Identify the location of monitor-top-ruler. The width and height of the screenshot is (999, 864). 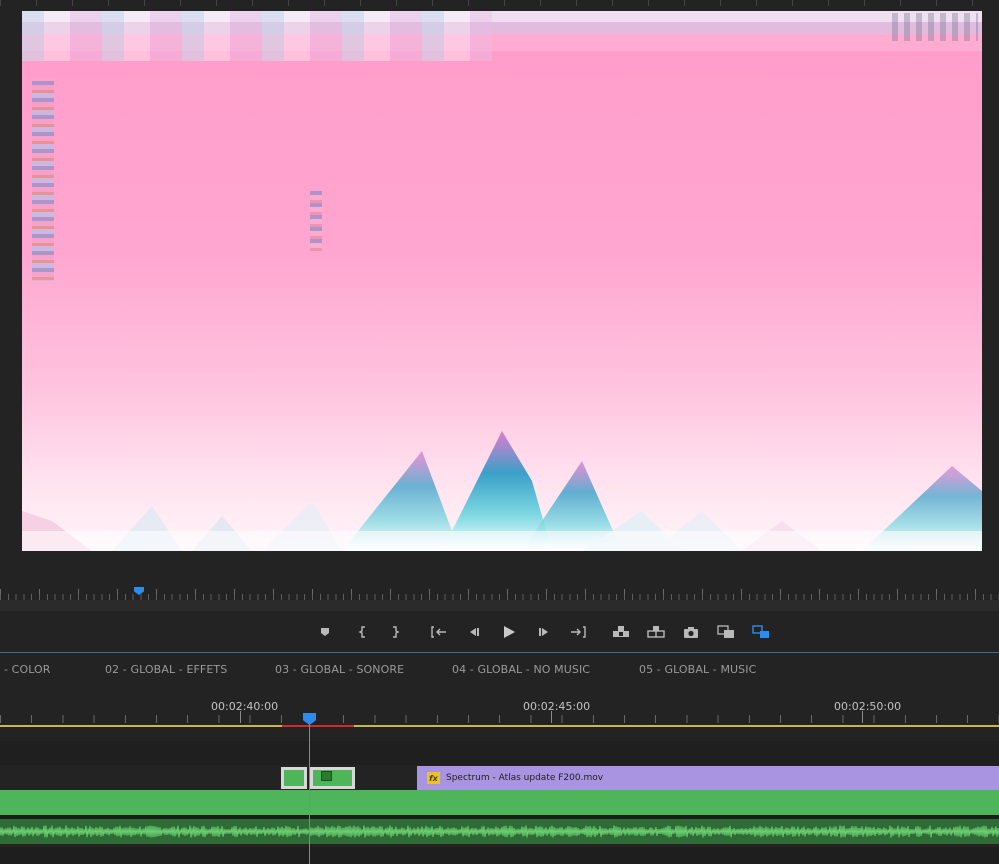
(499, 3).